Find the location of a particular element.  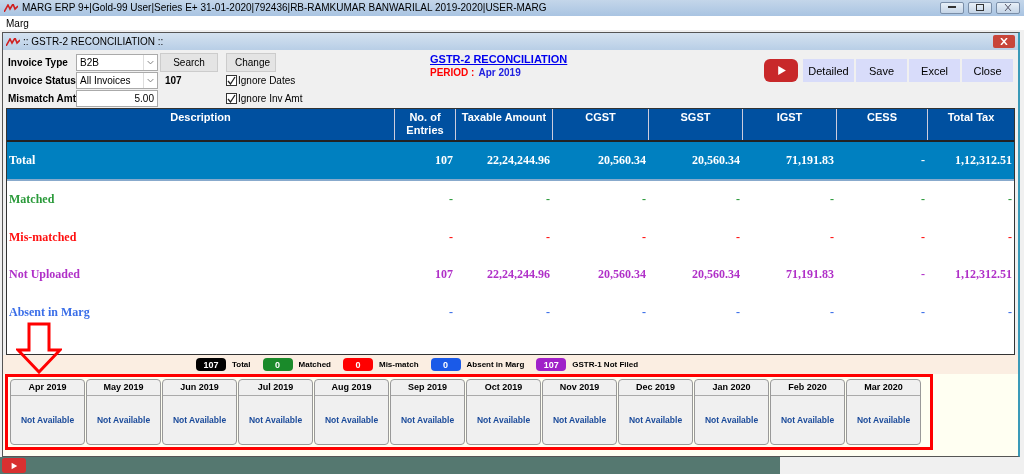

search-button: Search is located at coordinates (189, 62).